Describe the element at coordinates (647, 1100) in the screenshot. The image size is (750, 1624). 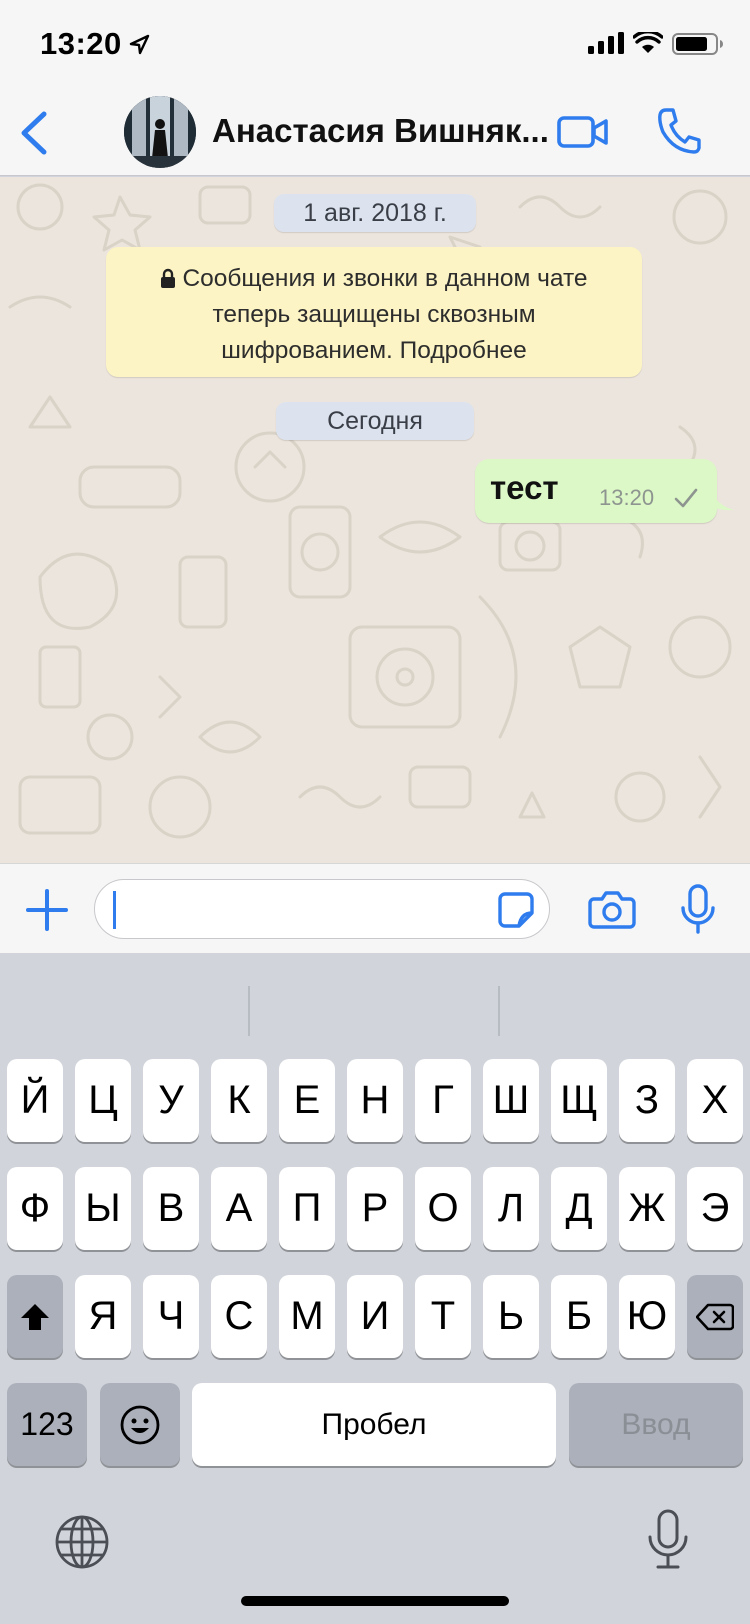
I see `key-letter: З` at that location.